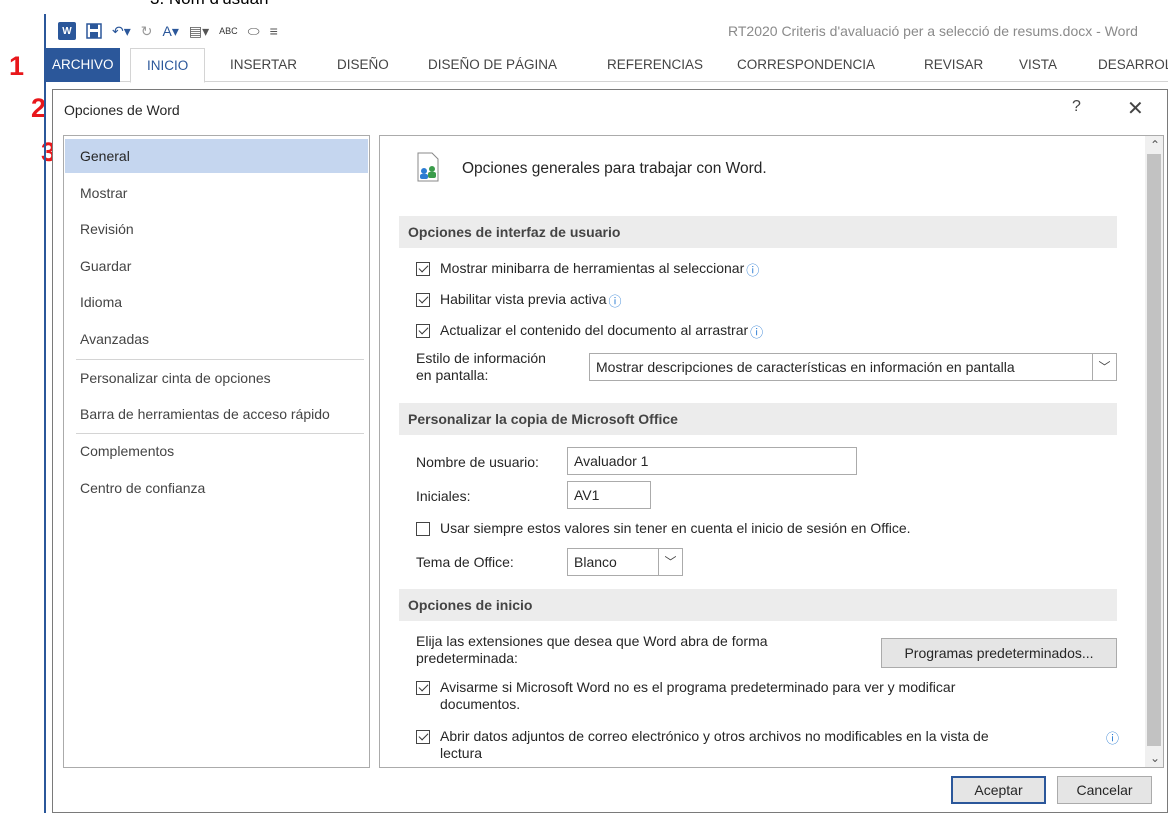 The height and width of the screenshot is (813, 1168). Describe the element at coordinates (712, 461) in the screenshot. I see `username-field: Avaluador 1` at that location.